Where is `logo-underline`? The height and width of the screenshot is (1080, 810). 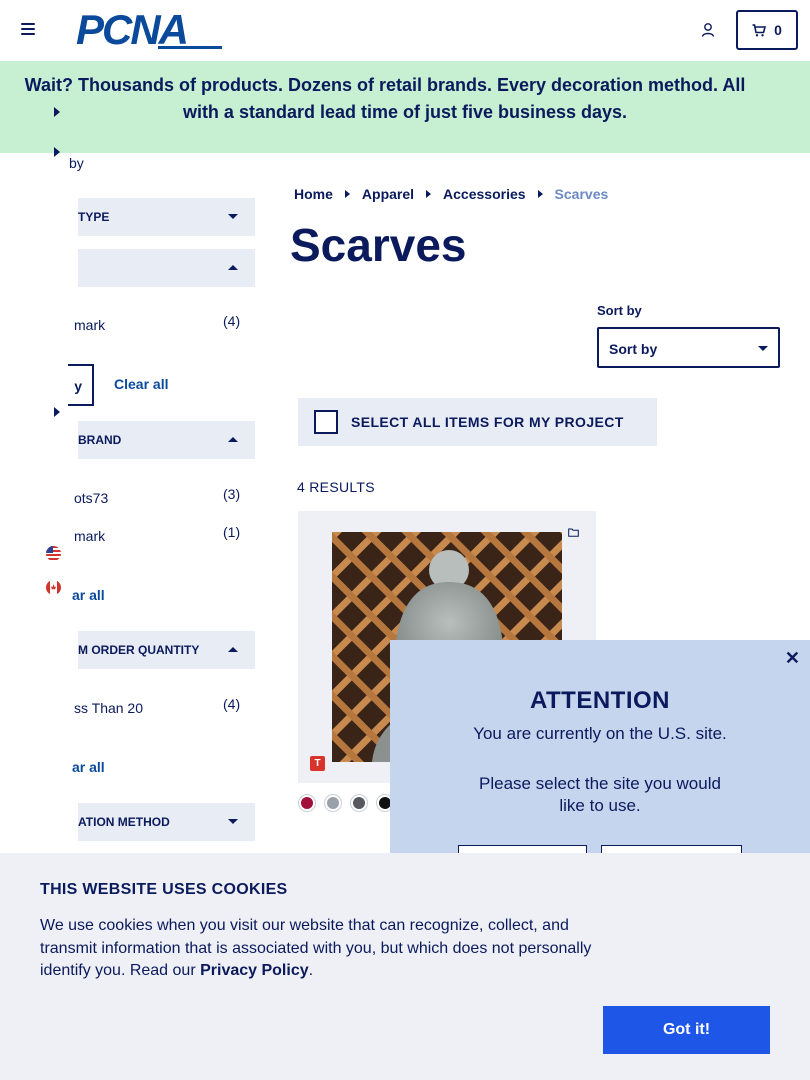 logo-underline is located at coordinates (190, 47).